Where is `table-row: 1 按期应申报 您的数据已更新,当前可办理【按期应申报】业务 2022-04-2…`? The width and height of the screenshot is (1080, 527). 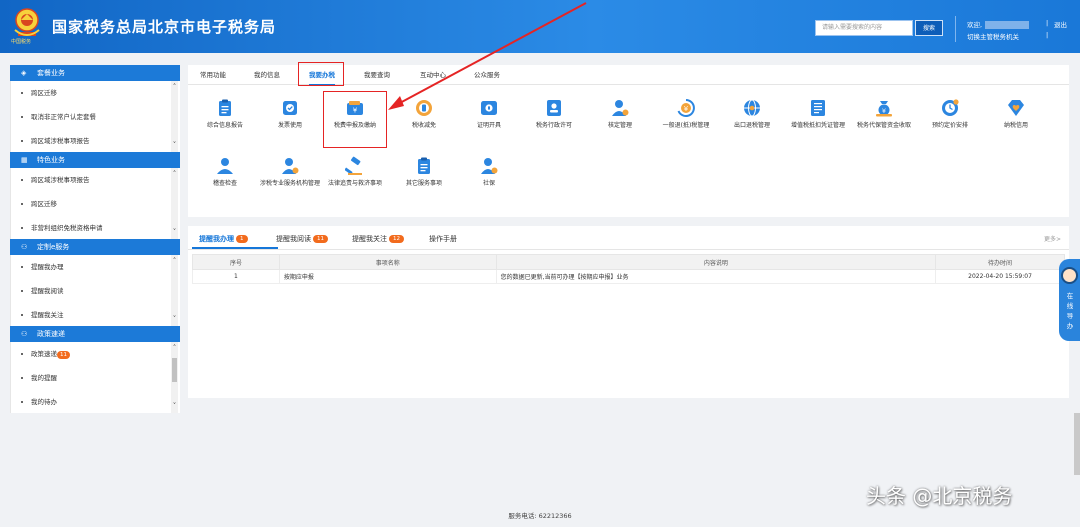
table-row: 1 按期应申报 您的数据已更新,当前可办理【按期应申报】业务 2022-04-2… is located at coordinates (628, 276).